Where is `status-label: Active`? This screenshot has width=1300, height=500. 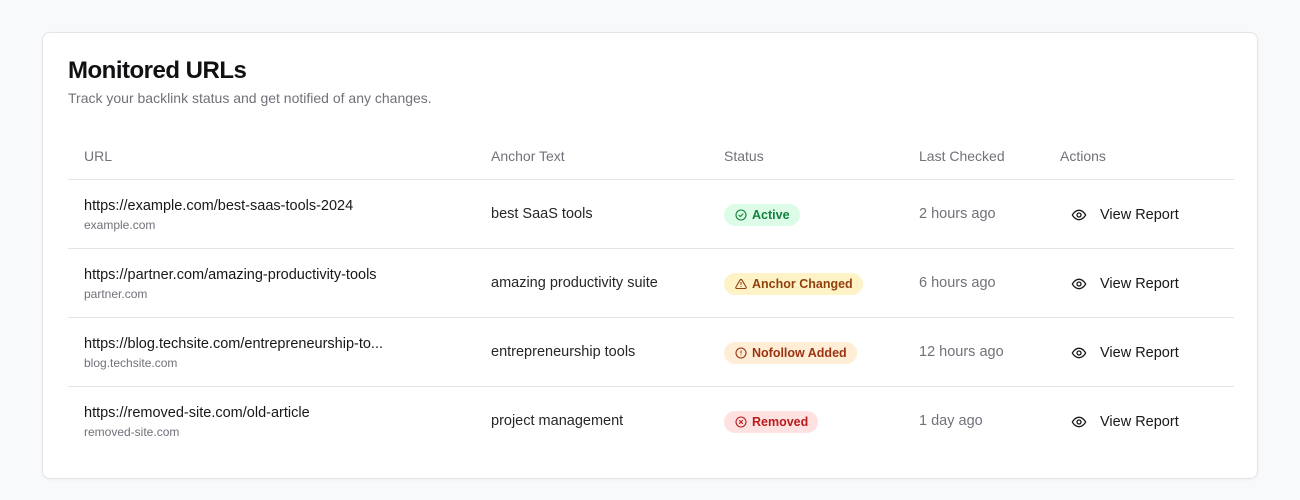
status-label: Active is located at coordinates (771, 215).